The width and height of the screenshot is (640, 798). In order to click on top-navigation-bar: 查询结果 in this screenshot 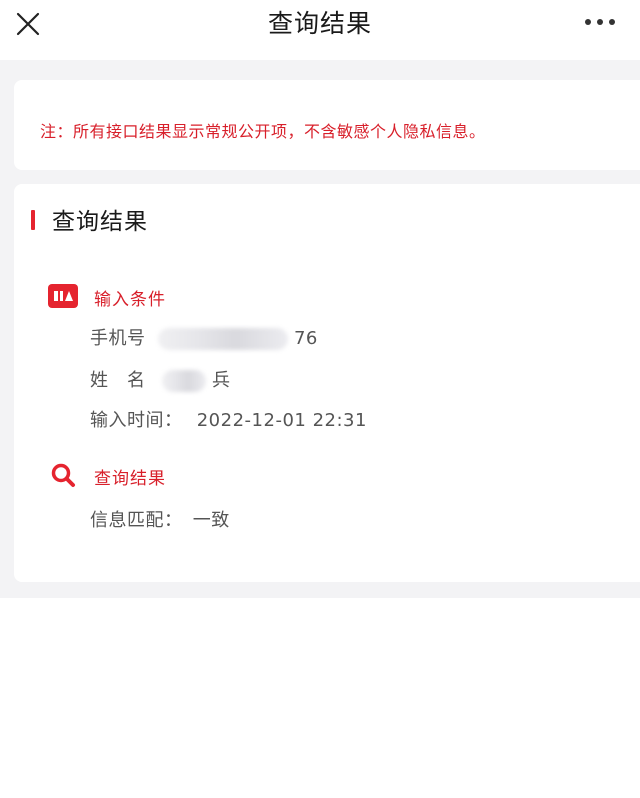, I will do `click(320, 30)`.